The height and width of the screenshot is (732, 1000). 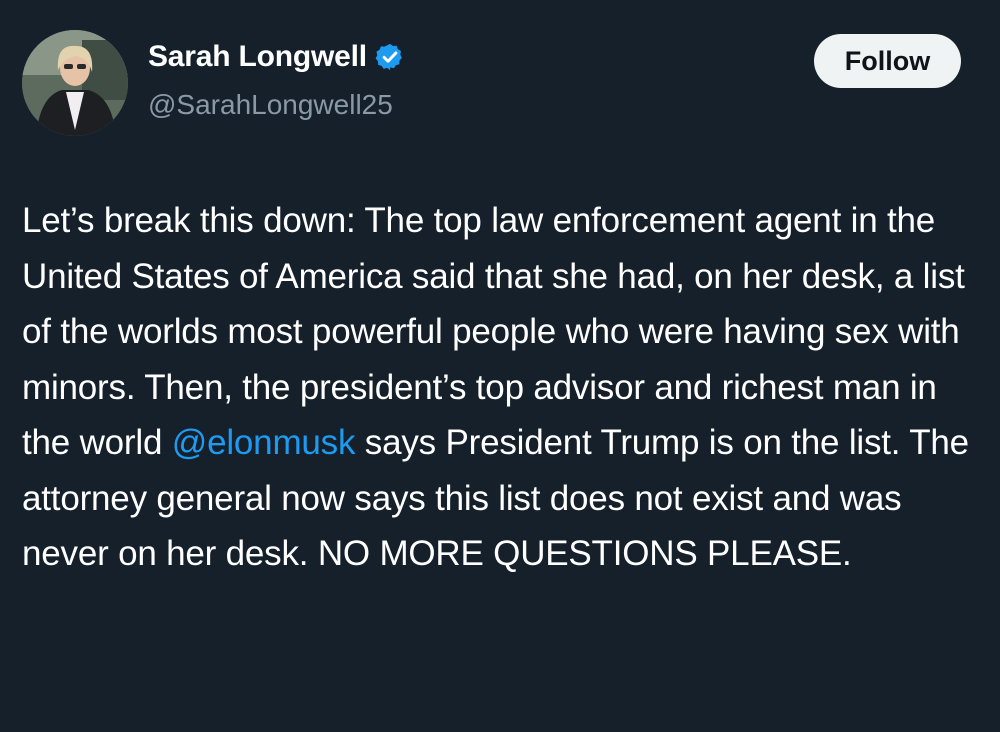 I want to click on author-handle: @SarahLongwell25, so click(x=270, y=105).